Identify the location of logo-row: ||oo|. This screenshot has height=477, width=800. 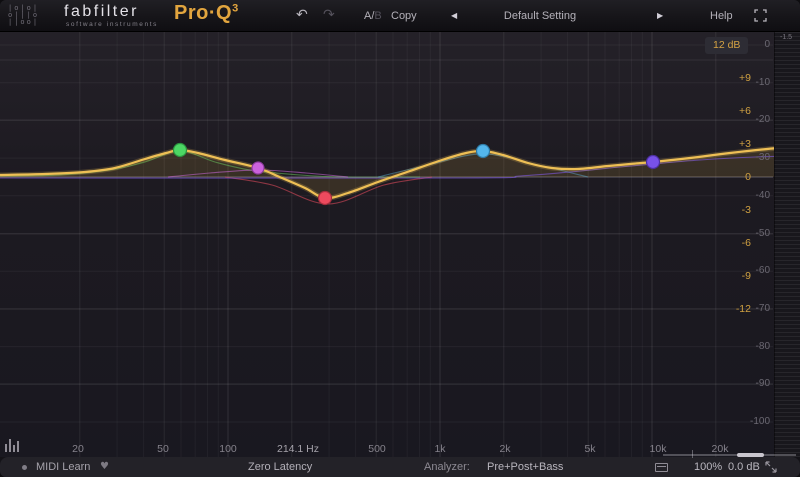
(24, 22).